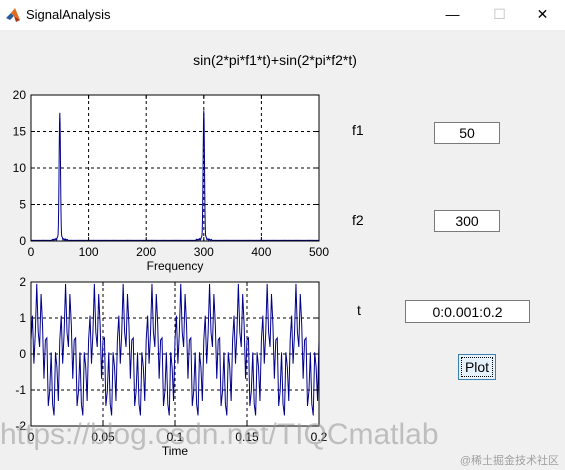 This screenshot has width=565, height=470. Describe the element at coordinates (31, 252) in the screenshot. I see `freq-xtick-label: 0` at that location.